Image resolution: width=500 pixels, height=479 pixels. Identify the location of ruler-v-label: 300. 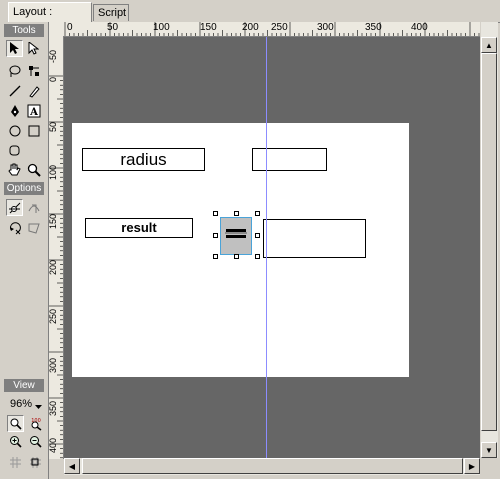
(53, 366).